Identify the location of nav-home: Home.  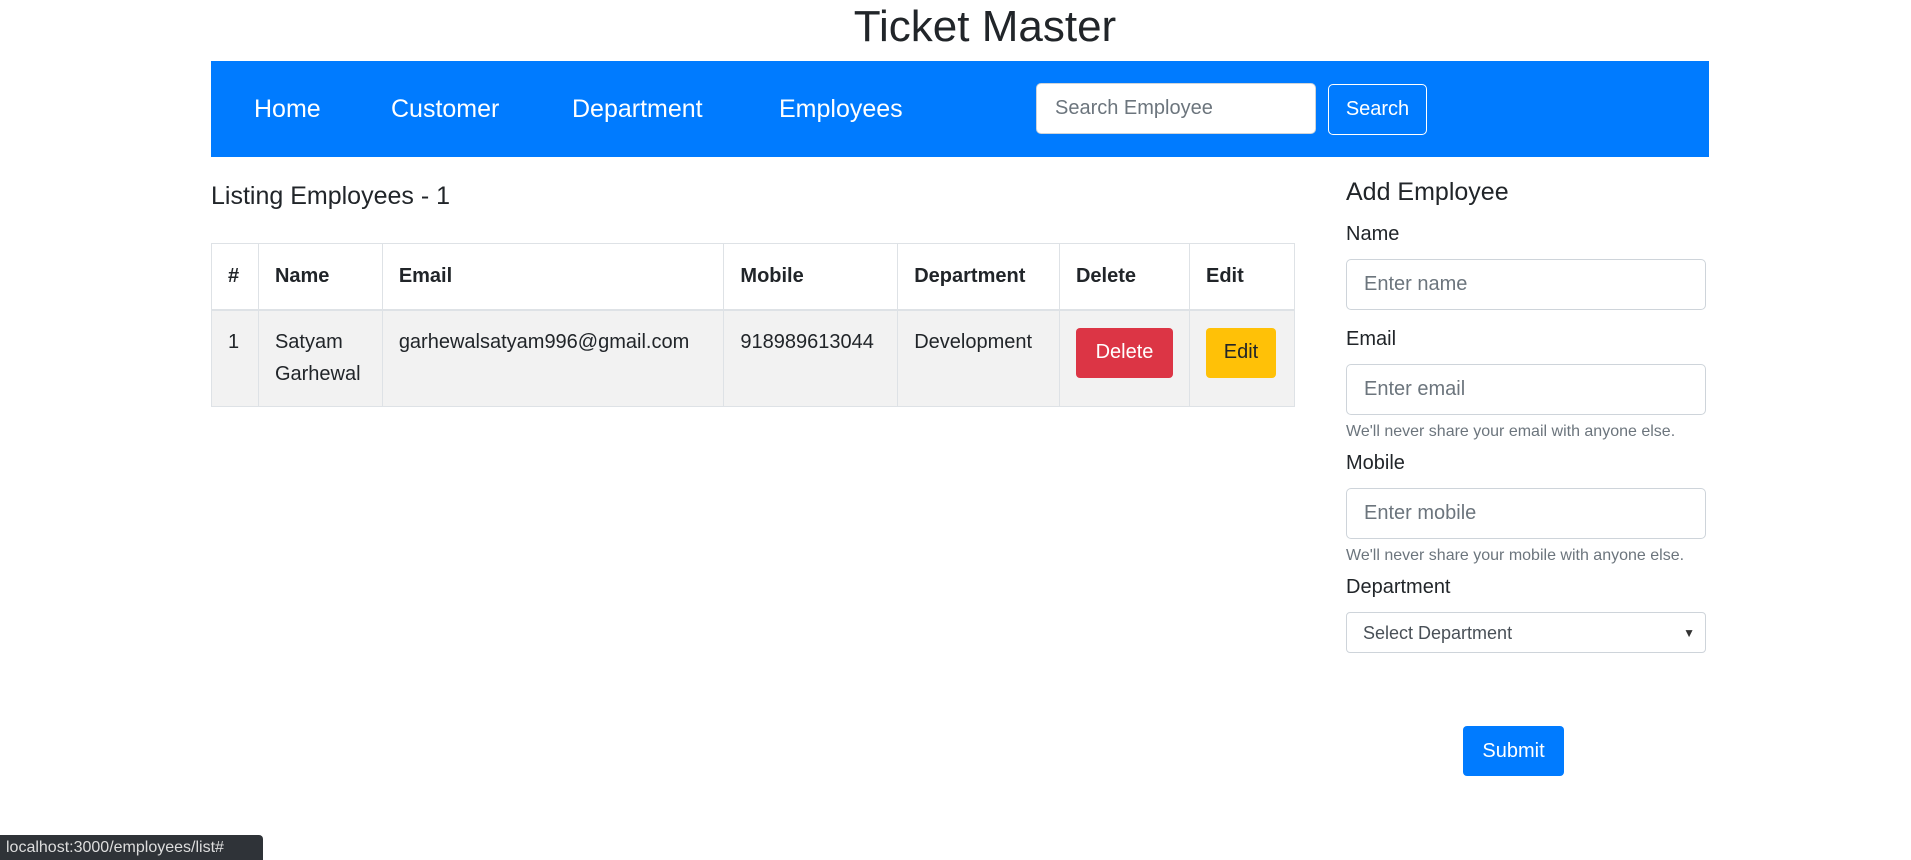
(287, 109).